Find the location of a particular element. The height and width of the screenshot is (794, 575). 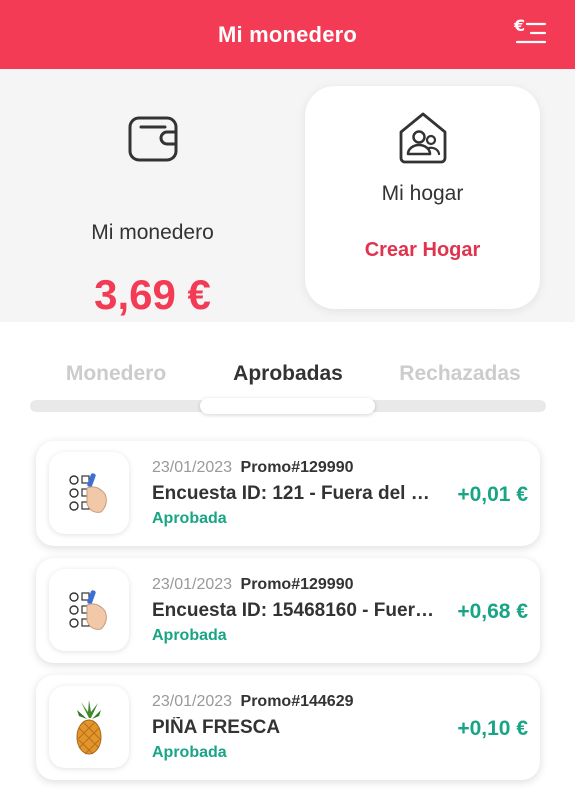

wallet-icon is located at coordinates (153, 139).